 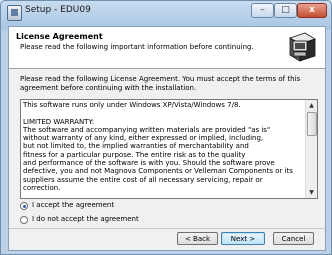 What do you see at coordinates (58, 10) in the screenshot?
I see `window-title: Setup - EDU09` at bounding box center [58, 10].